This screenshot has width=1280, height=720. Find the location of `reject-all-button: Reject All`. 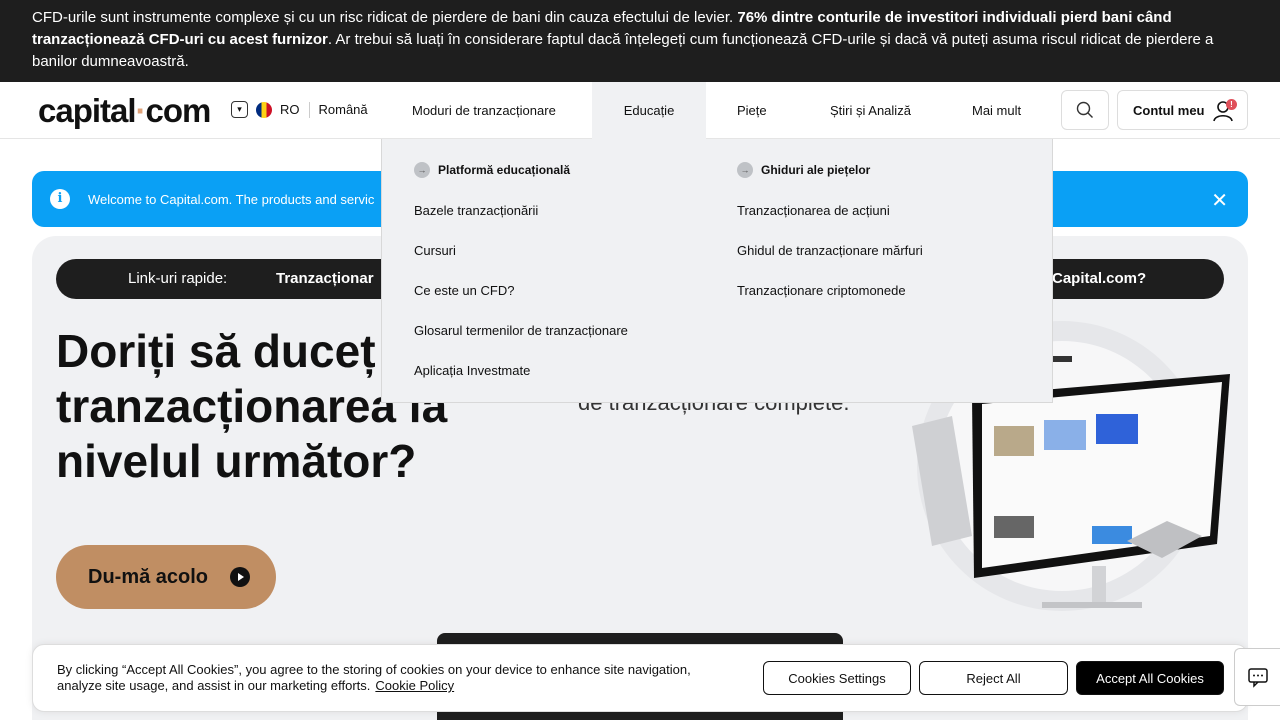

reject-all-button: Reject All is located at coordinates (993, 678).